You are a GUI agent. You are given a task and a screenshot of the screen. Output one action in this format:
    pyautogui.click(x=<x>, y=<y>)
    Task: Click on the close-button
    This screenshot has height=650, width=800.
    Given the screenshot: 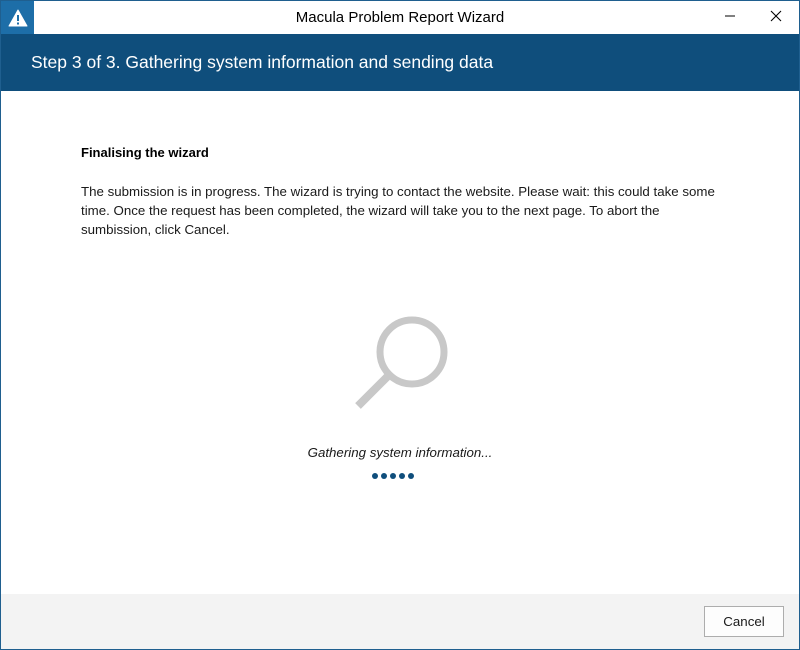 What is the action you would take?
    pyautogui.click(x=776, y=17)
    